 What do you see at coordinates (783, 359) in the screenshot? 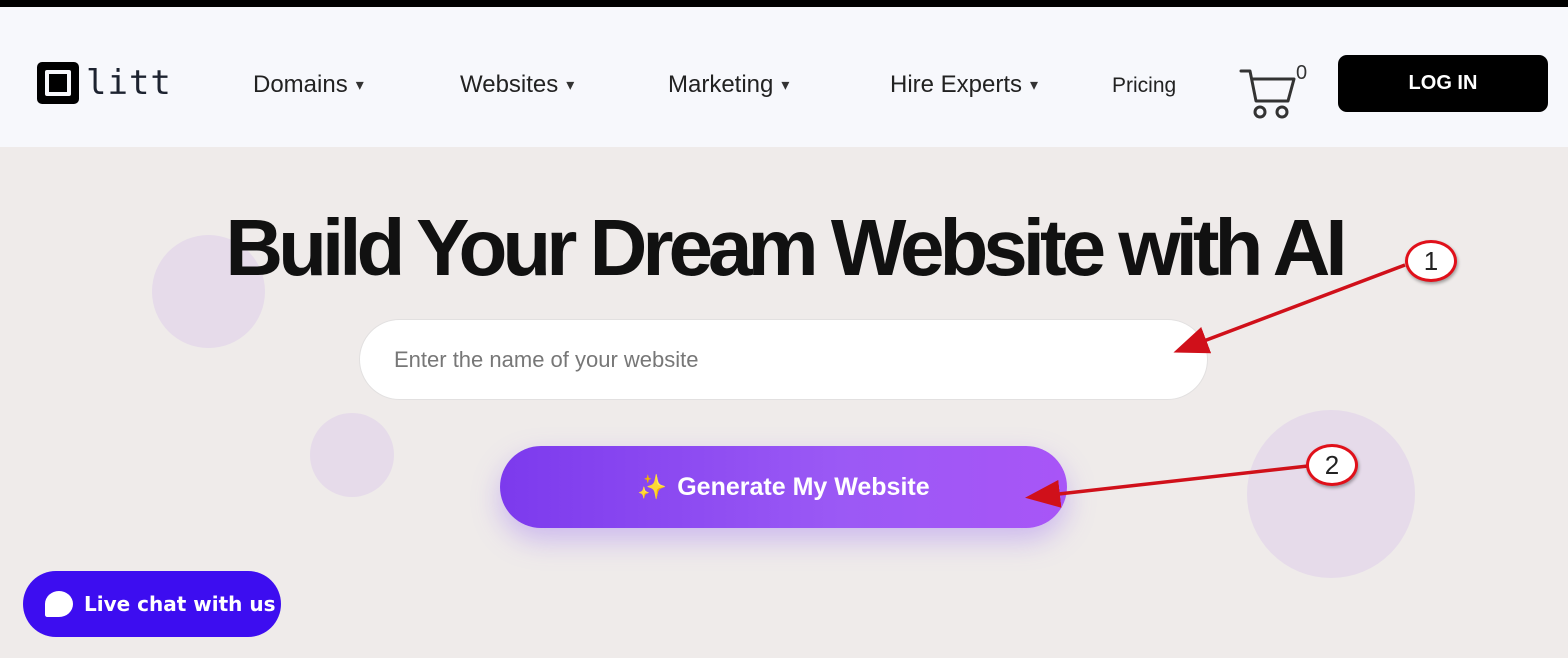
I see `website-name-input` at bounding box center [783, 359].